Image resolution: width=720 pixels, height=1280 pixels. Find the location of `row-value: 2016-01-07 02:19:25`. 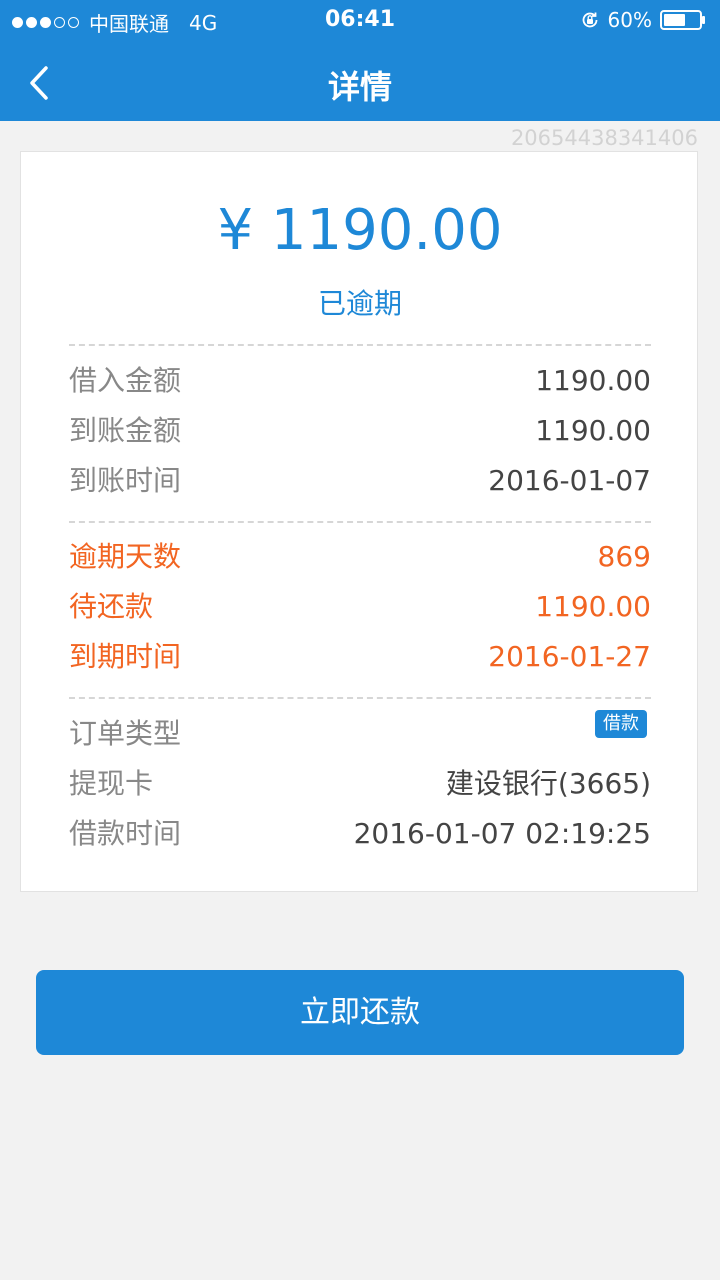

row-value: 2016-01-07 02:19:25 is located at coordinates (502, 833).